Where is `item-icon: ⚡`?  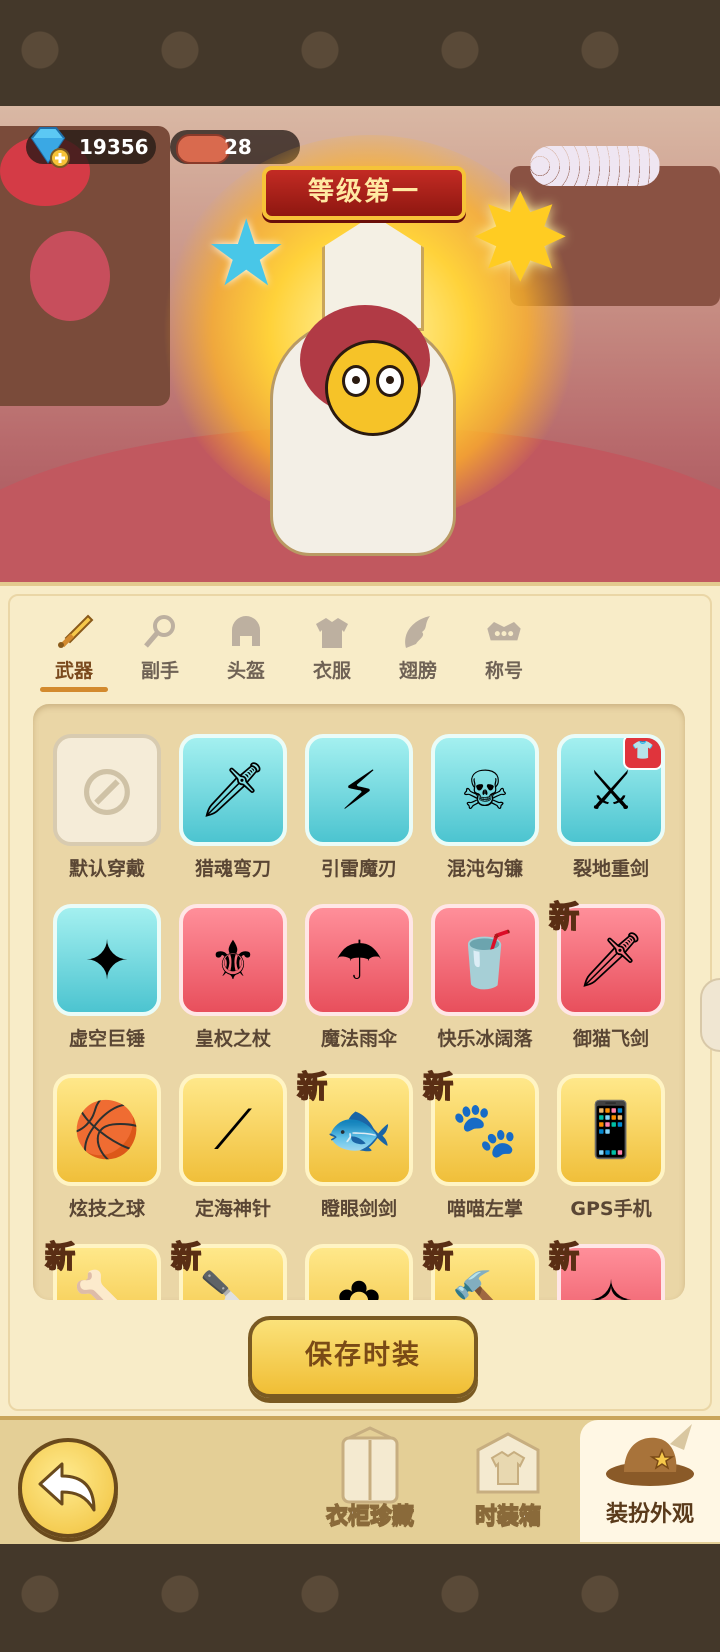 item-icon: ⚡ is located at coordinates (359, 790).